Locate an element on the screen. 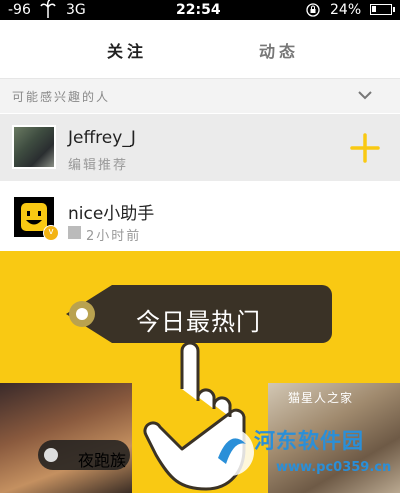 This screenshot has width=400, height=493. battery-icon is located at coordinates (382, 9).